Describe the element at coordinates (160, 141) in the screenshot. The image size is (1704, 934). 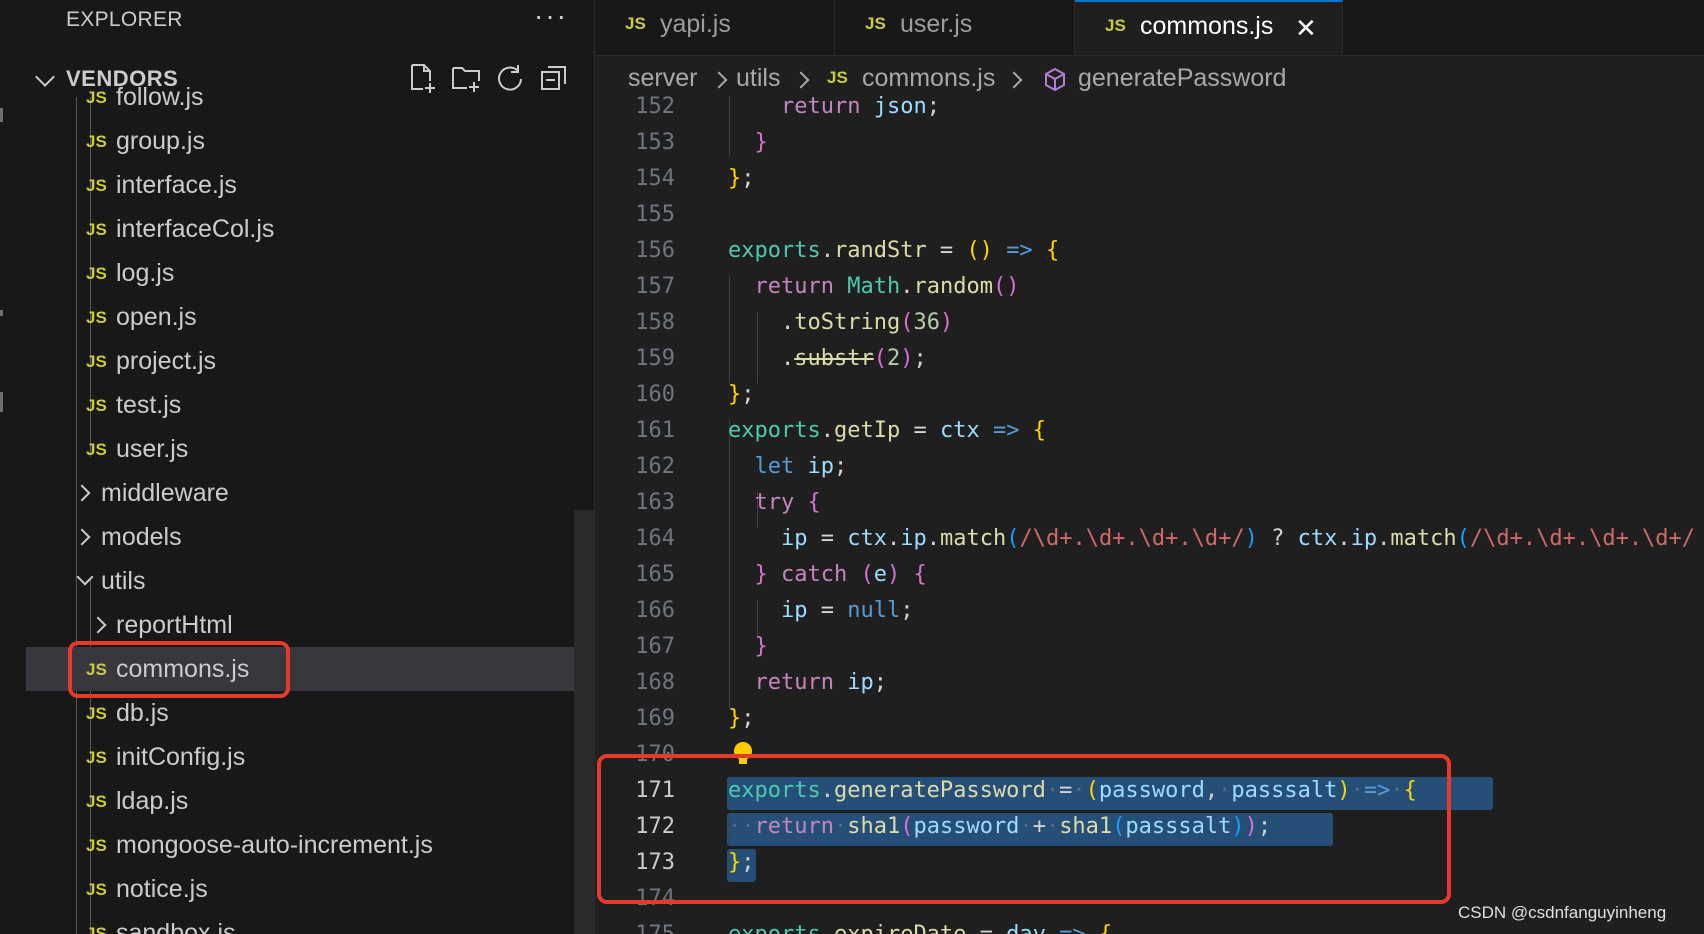
I see `tree-item-label: group.js` at that location.